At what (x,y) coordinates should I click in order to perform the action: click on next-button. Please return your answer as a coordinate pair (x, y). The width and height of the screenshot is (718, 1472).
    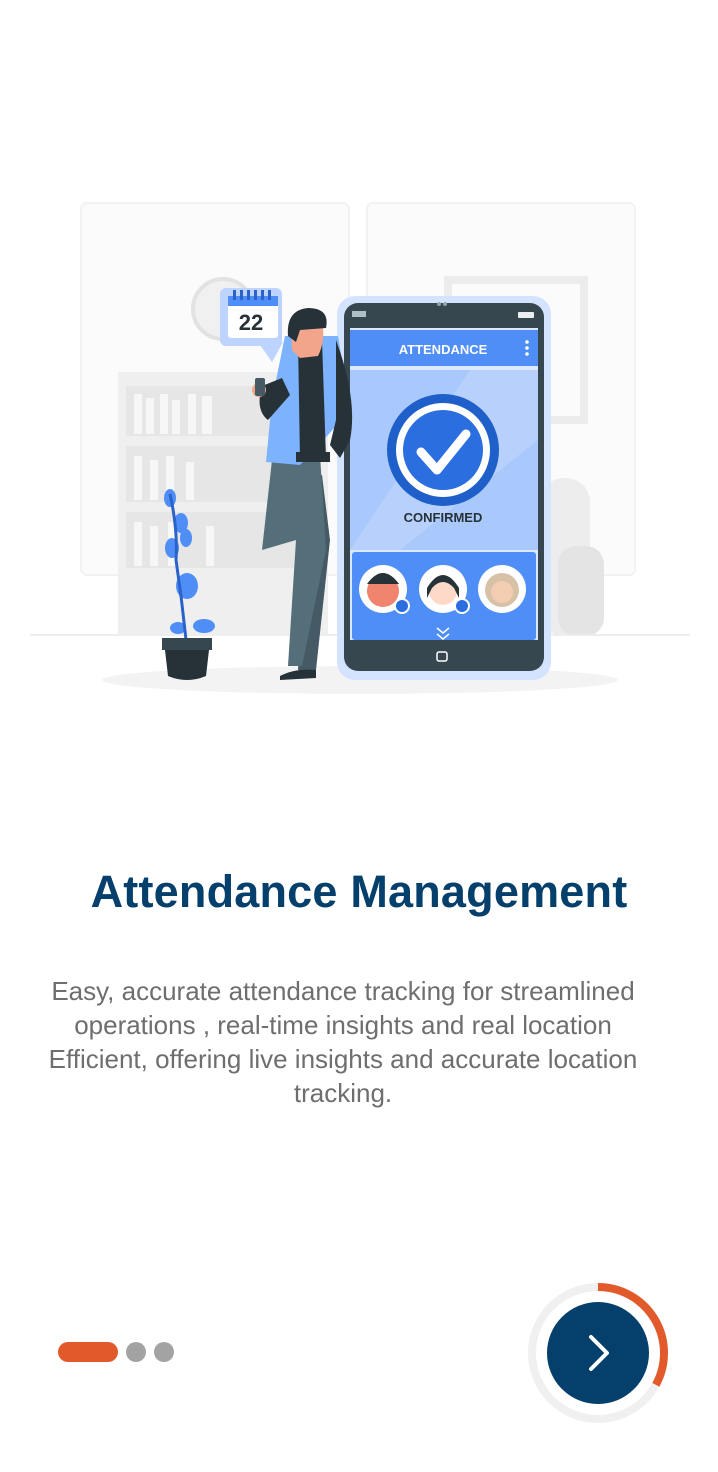
    Looking at the image, I should click on (598, 1353).